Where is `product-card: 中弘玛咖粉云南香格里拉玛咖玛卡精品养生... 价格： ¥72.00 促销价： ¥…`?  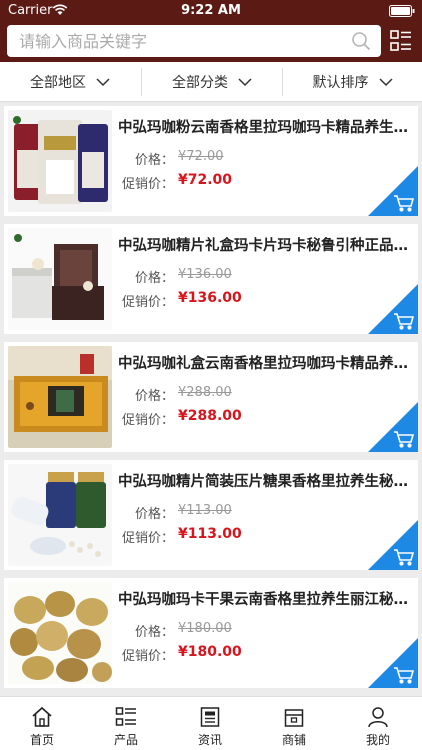
product-card: 中弘玛咖粉云南香格里拉玛咖玛卡精品养生... 价格： ¥72.00 促销价： ¥… is located at coordinates (211, 161).